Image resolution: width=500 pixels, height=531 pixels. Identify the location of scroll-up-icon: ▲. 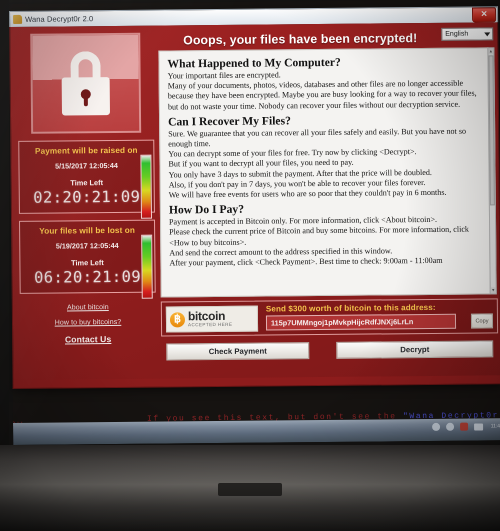
(491, 51).